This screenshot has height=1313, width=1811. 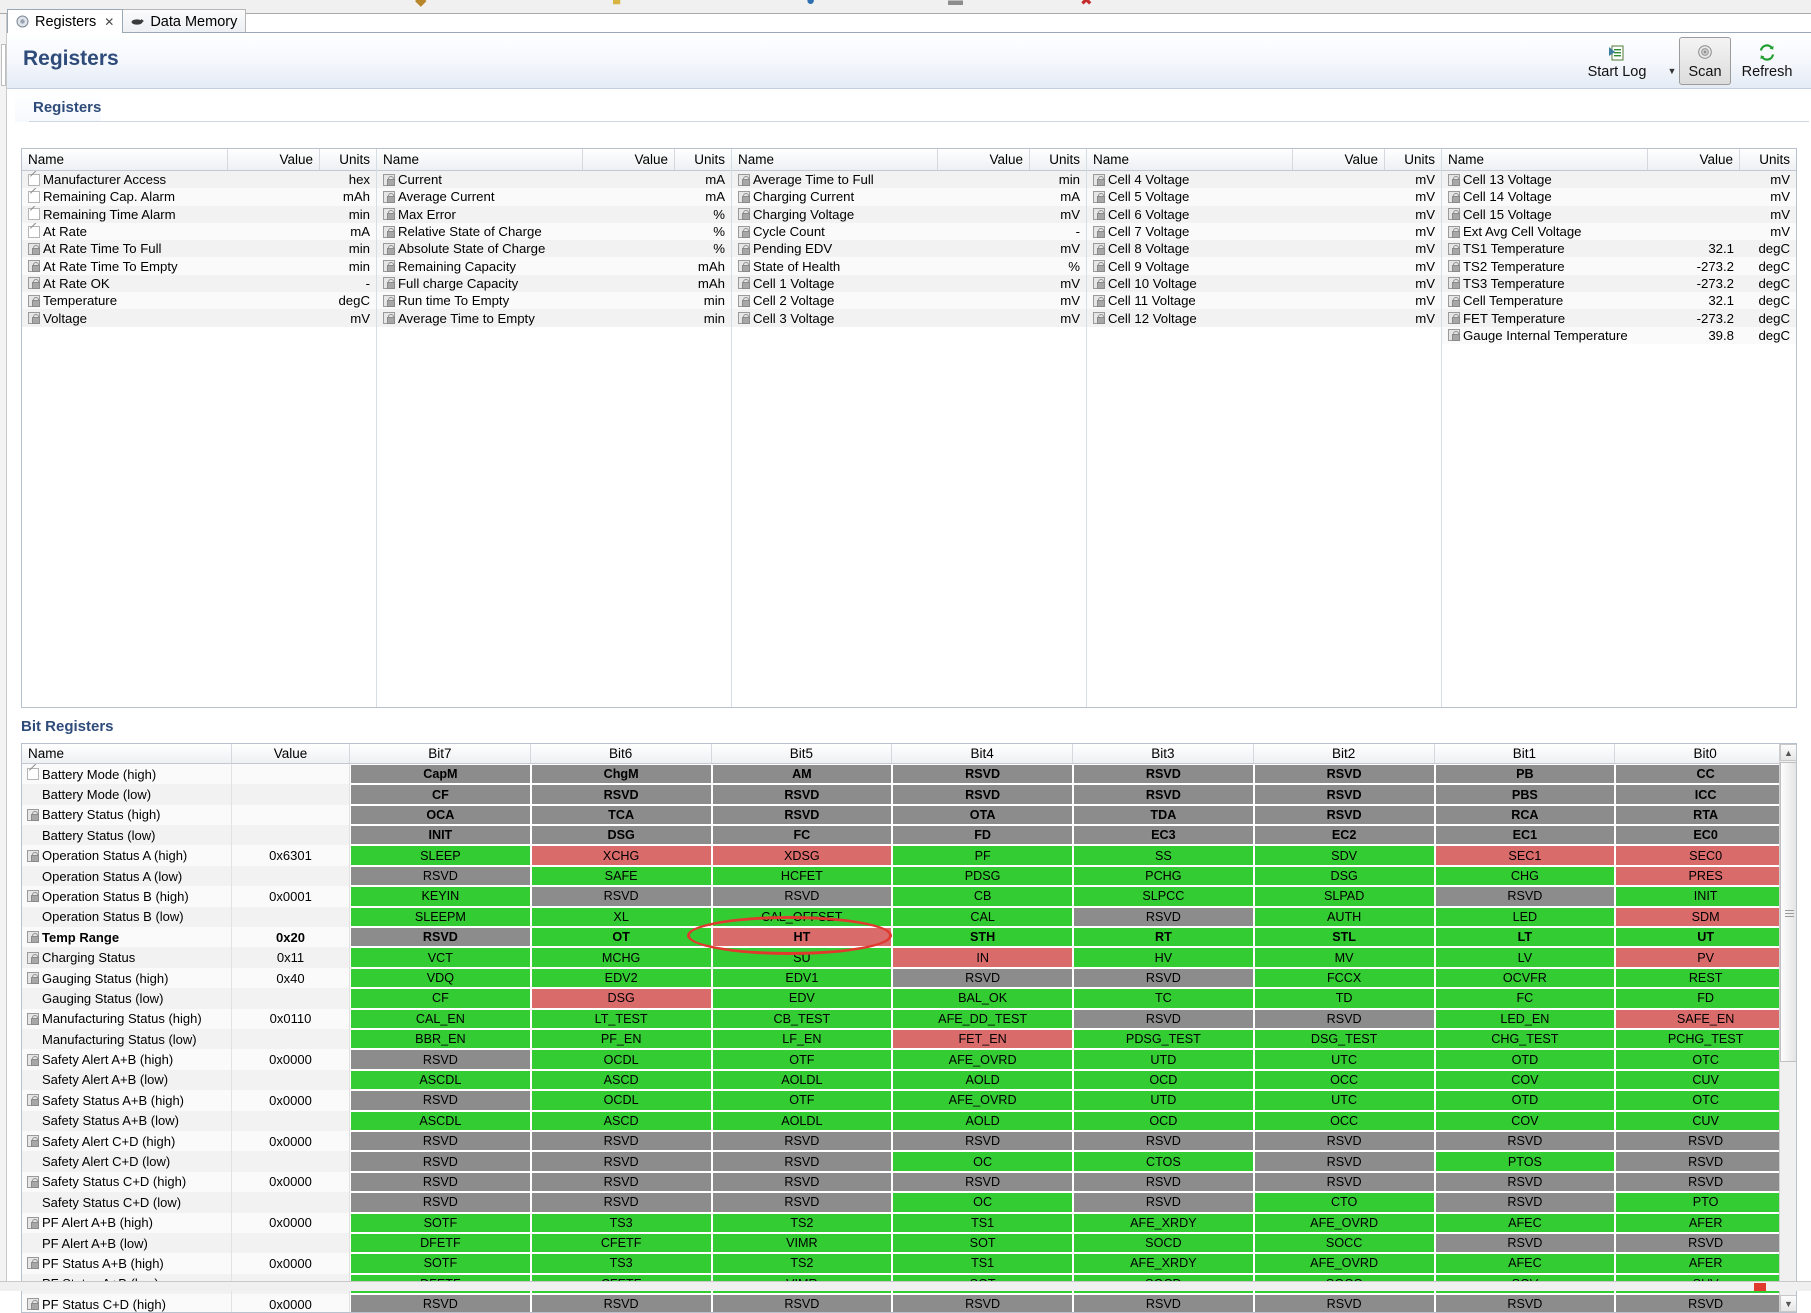 I want to click on bit-cell-bit0: PRES, so click(x=1705, y=876).